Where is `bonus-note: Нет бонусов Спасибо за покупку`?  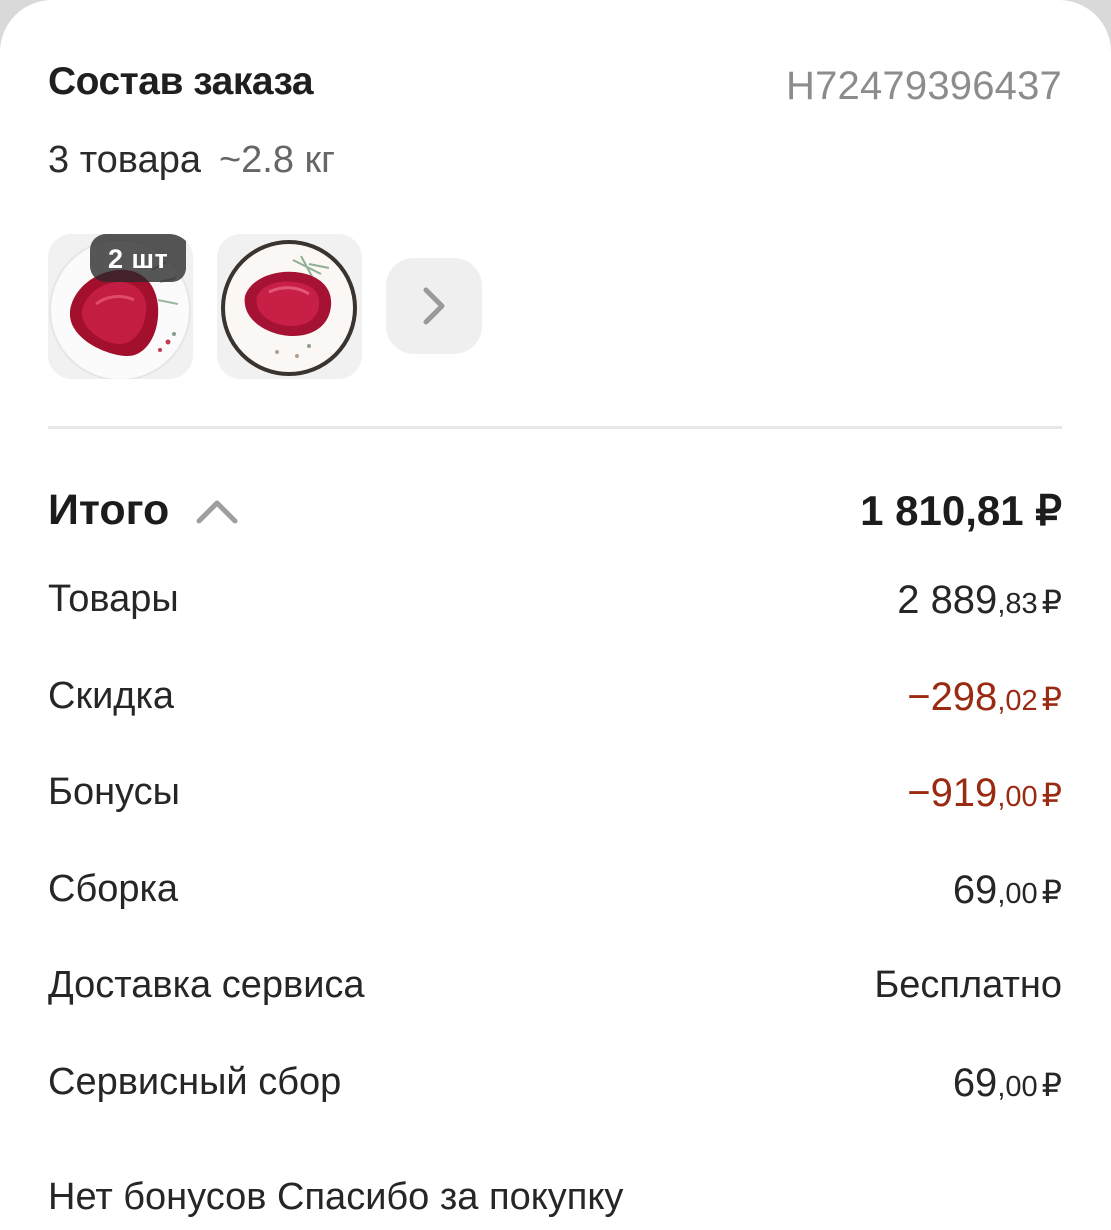
bonus-note: Нет бонусов Спасибо за покупку is located at coordinates (336, 1197).